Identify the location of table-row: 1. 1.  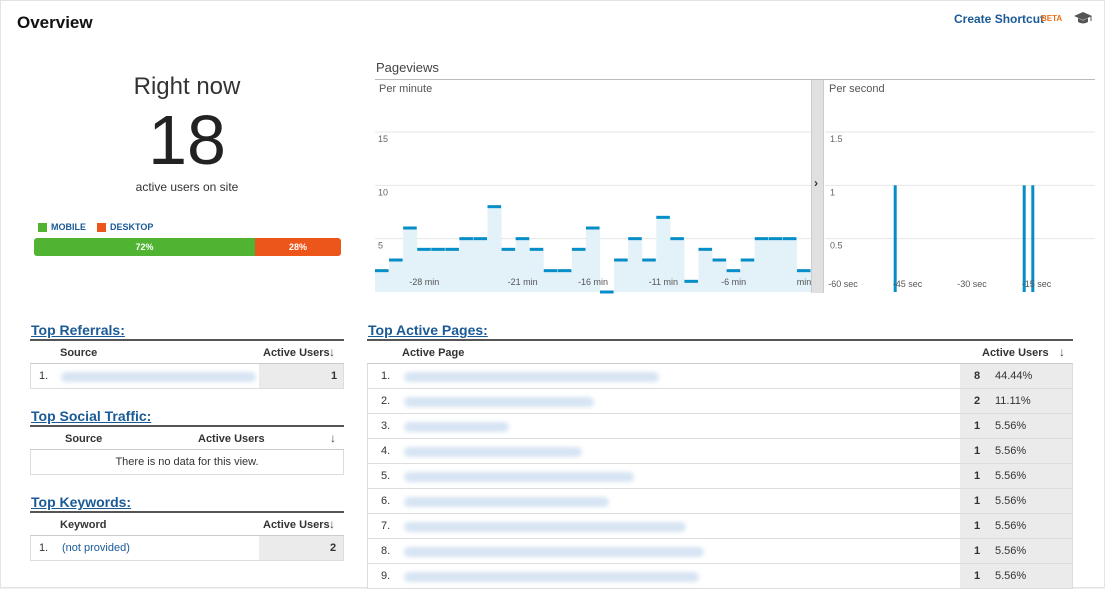
(187, 376).